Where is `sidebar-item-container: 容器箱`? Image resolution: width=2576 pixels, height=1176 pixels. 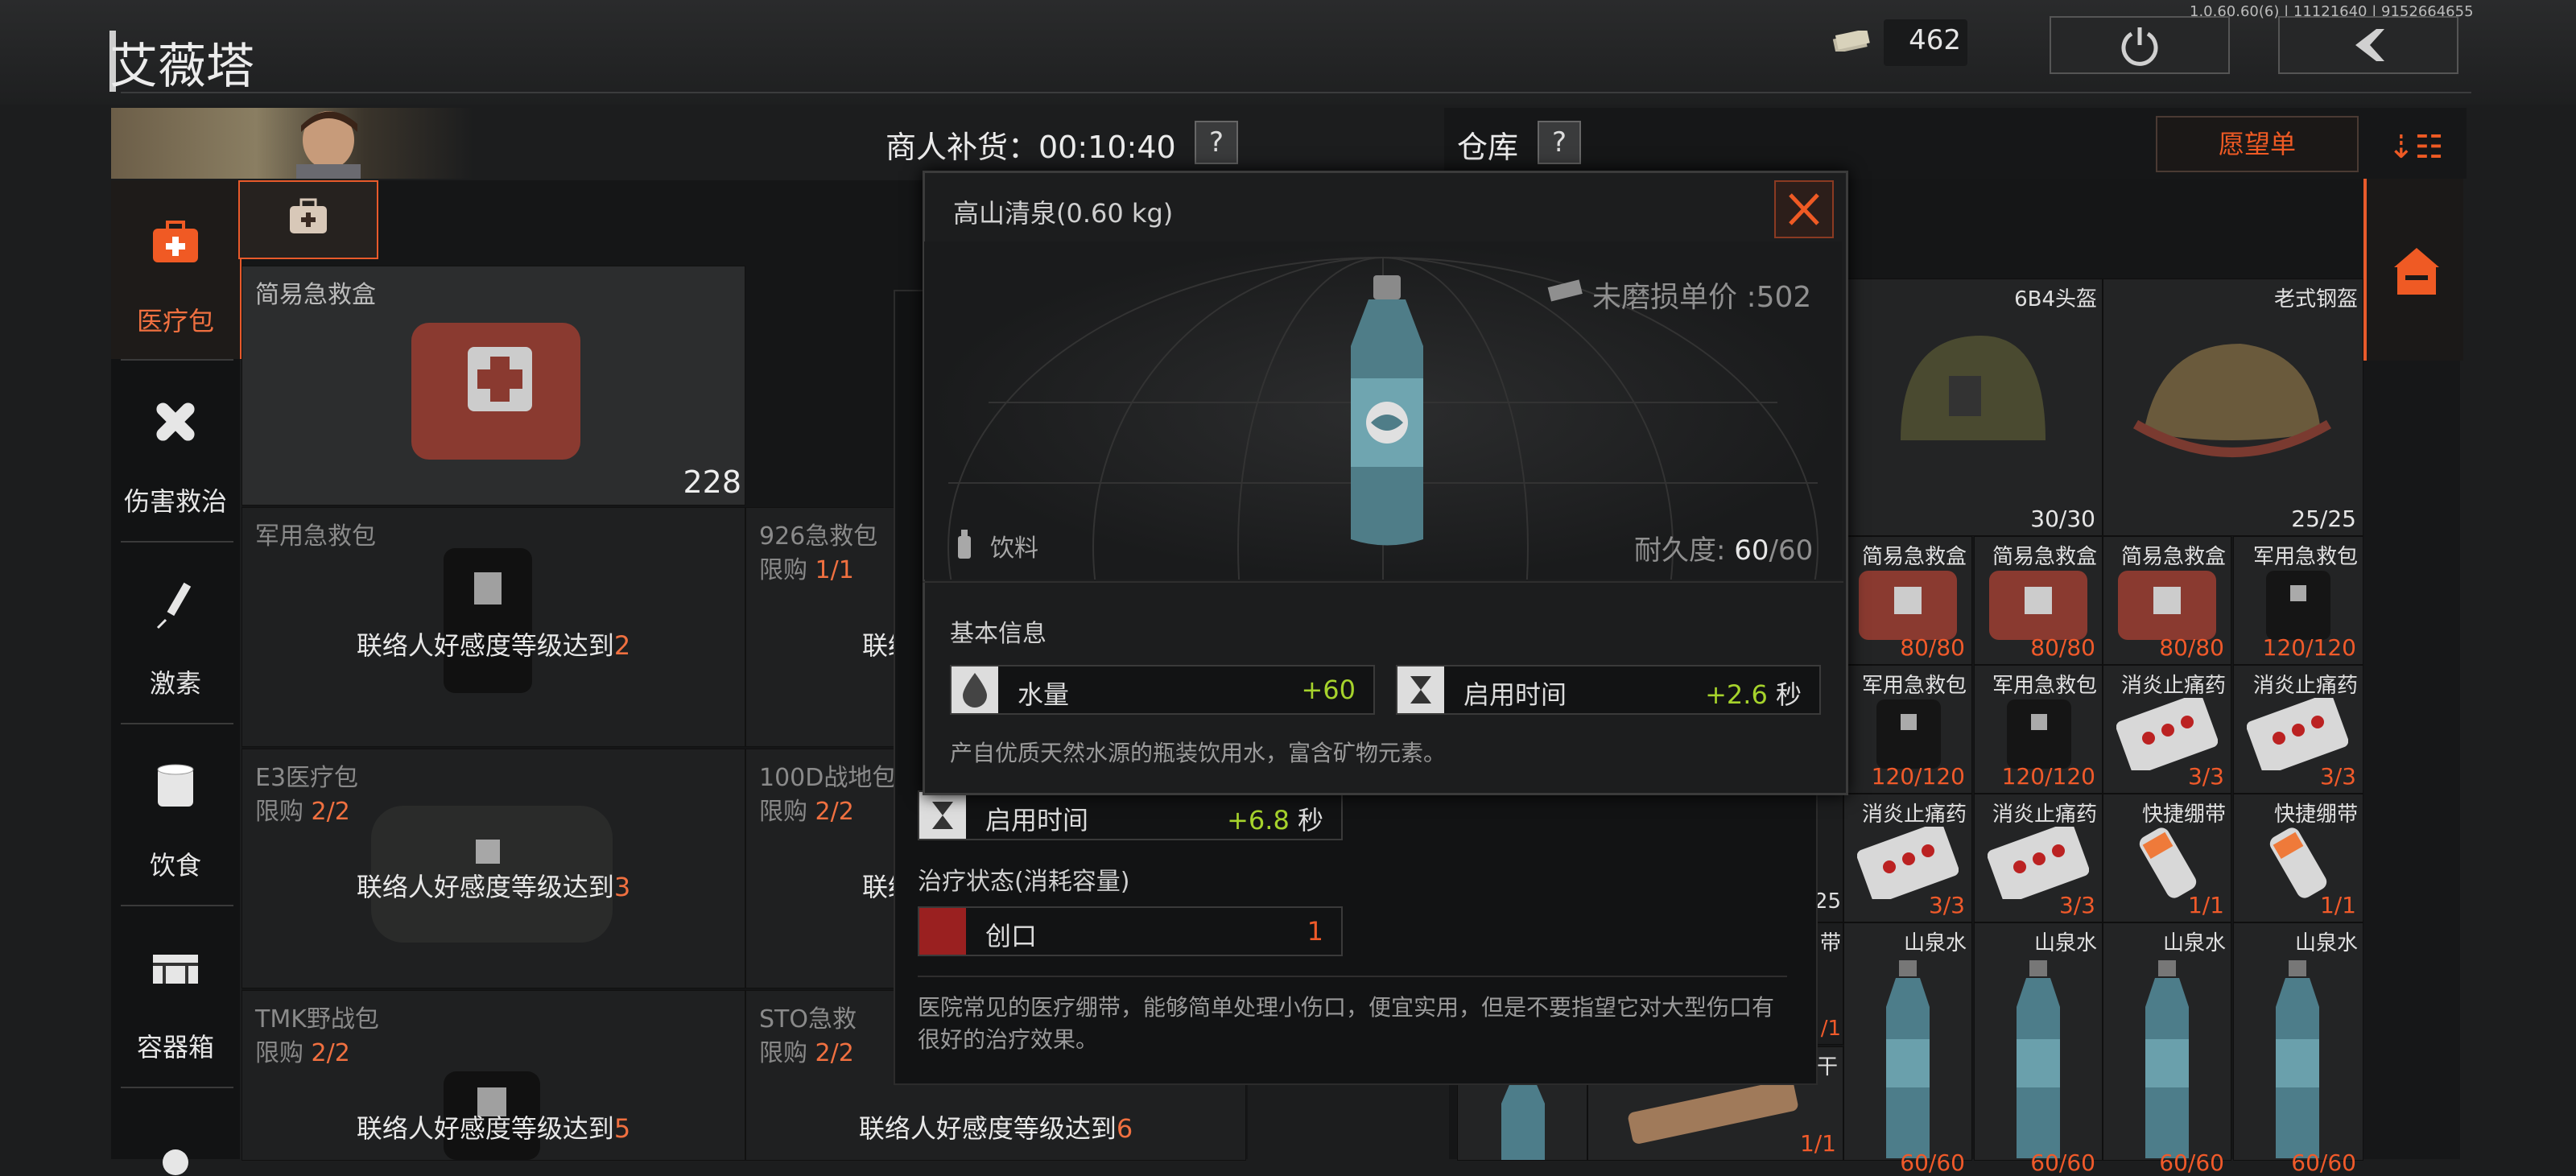
sidebar-item-container: 容器箱 is located at coordinates (175, 996).